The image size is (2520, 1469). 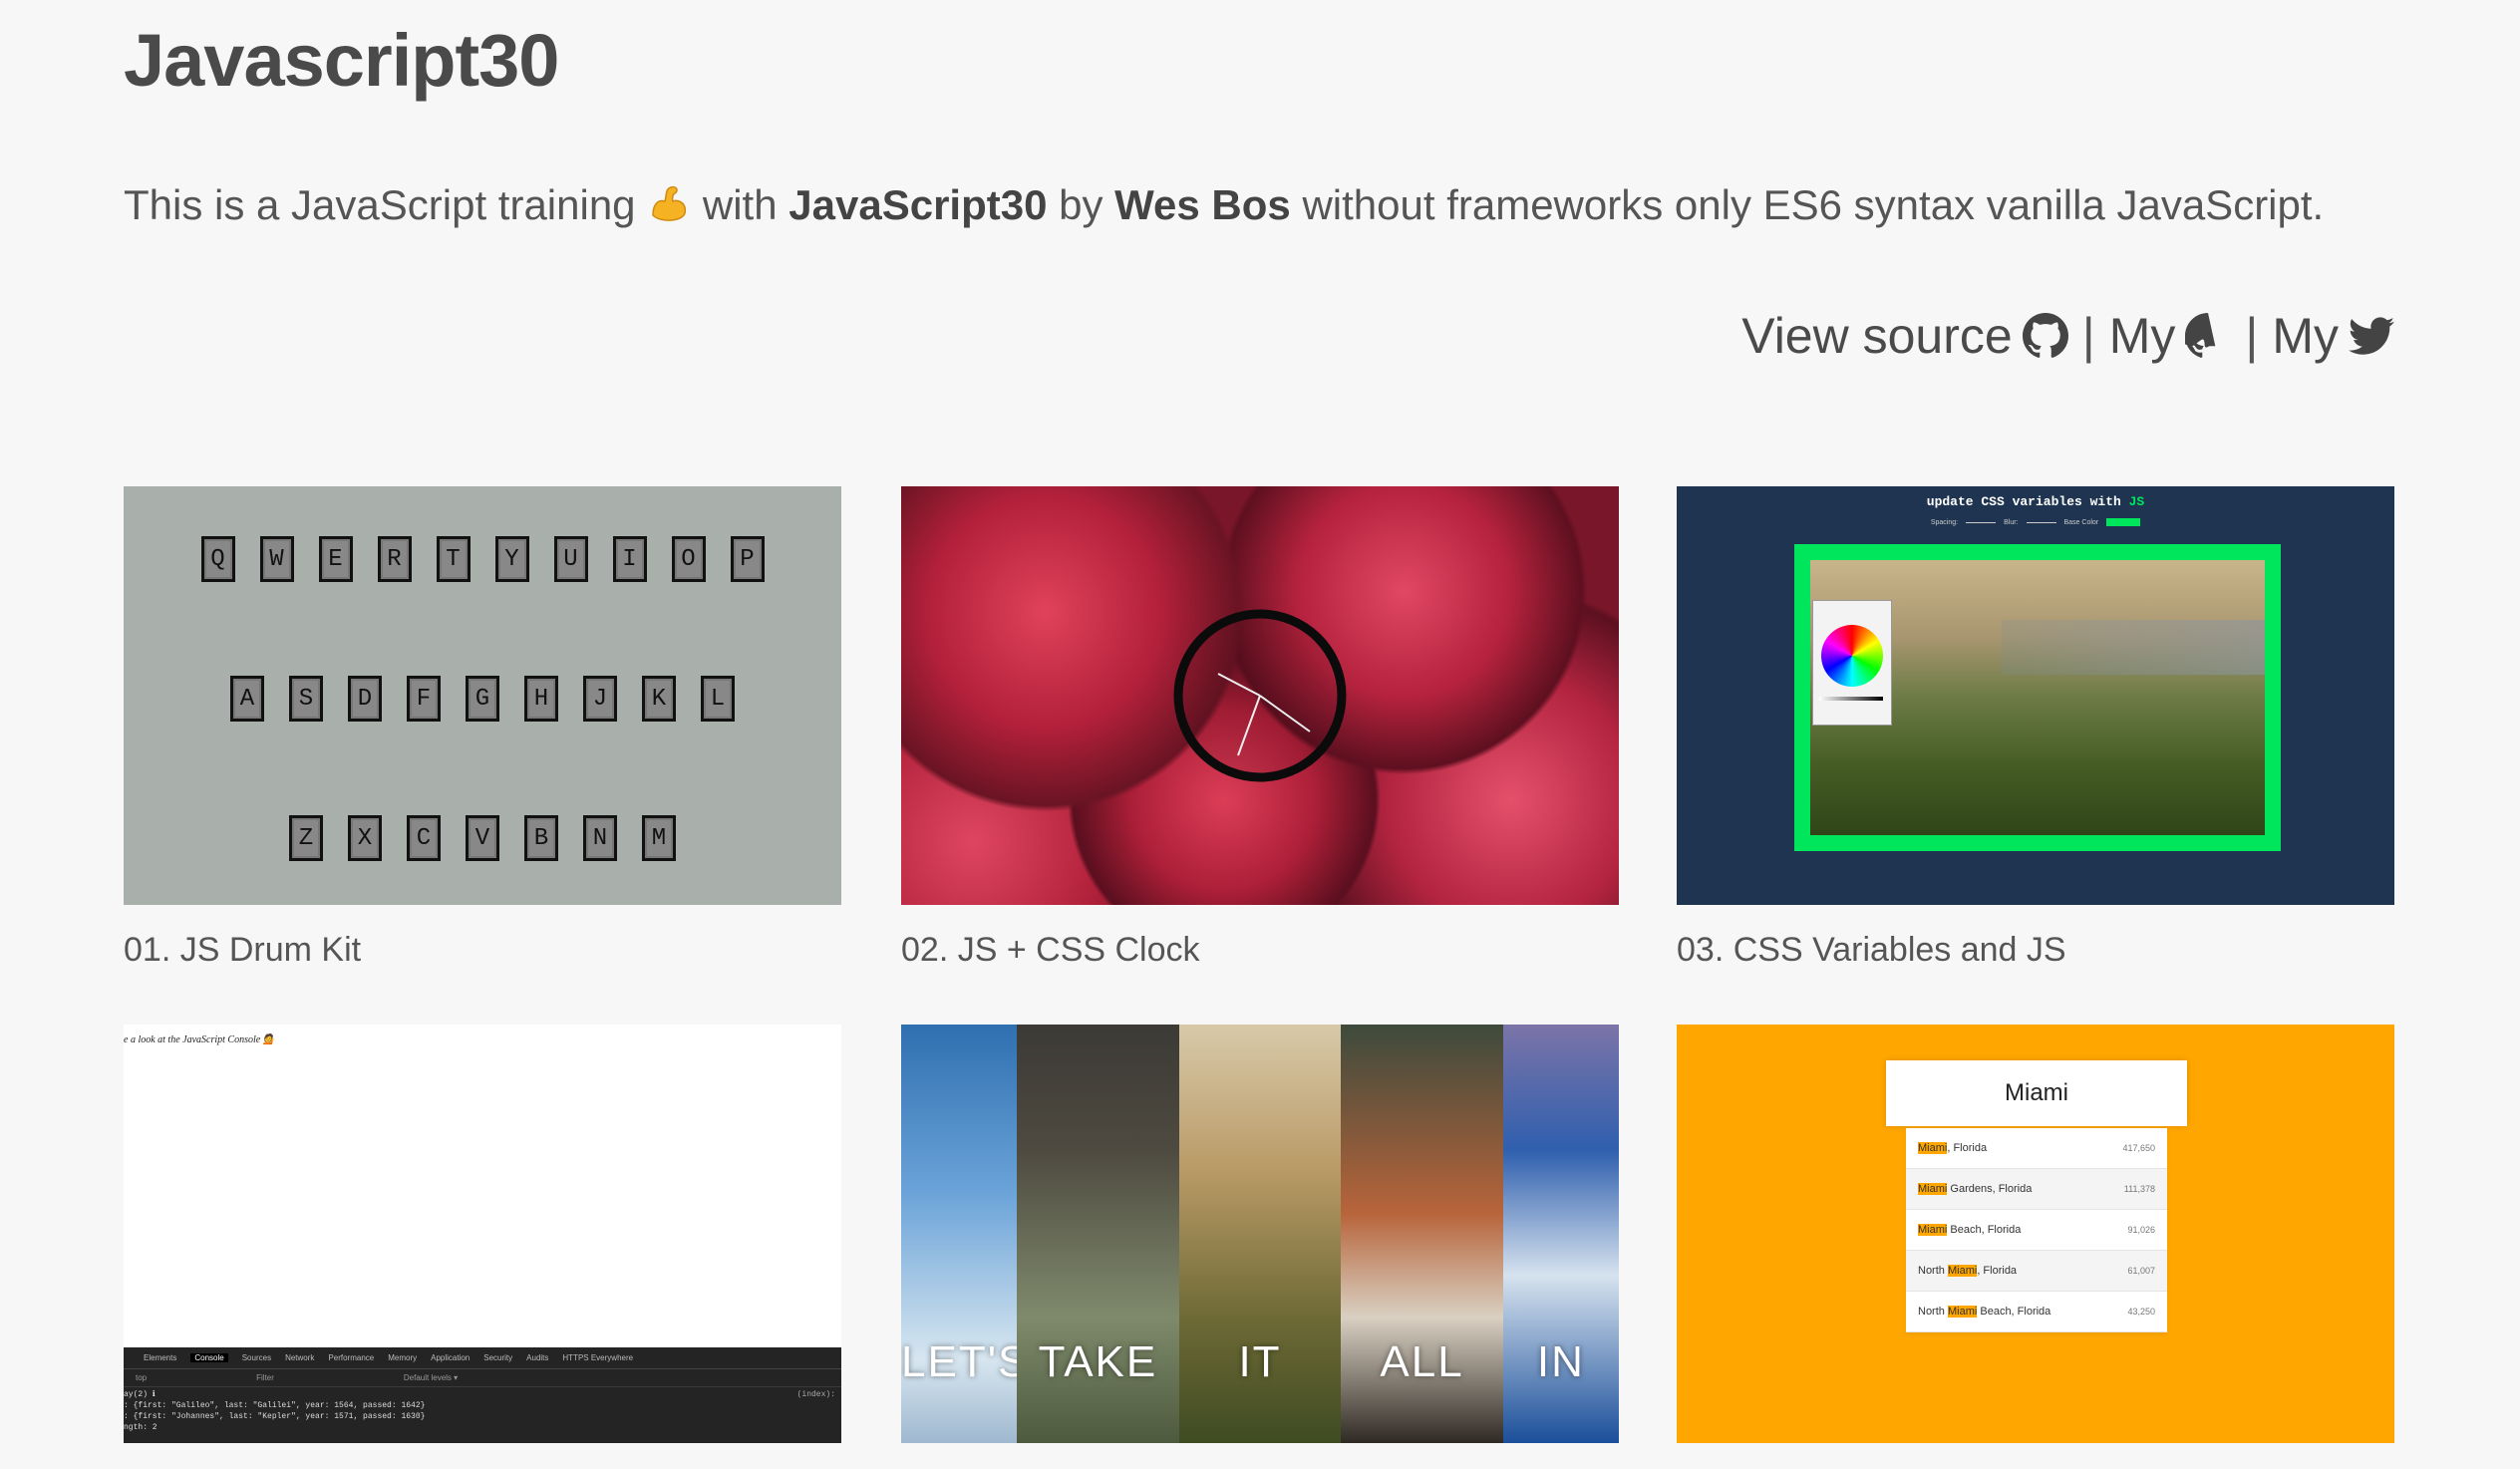 I want to click on search-input: Miami, so click(x=2036, y=1093).